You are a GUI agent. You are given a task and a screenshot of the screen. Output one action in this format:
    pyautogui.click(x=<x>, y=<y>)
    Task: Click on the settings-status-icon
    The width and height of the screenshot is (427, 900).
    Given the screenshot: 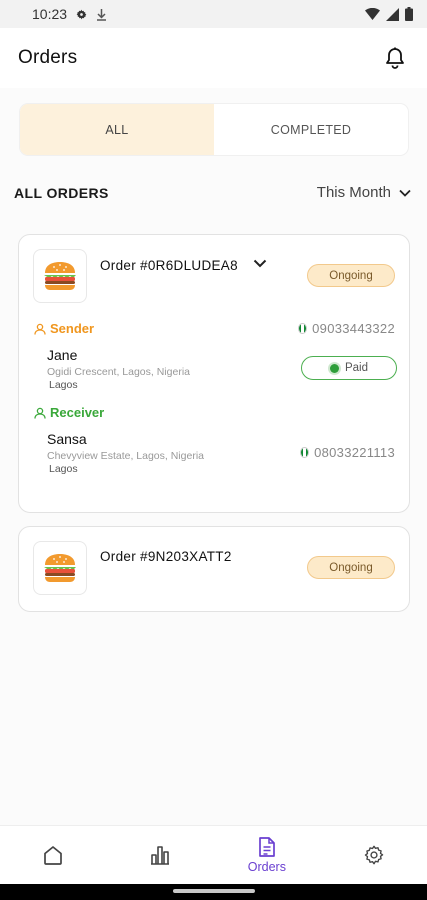 What is the action you would take?
    pyautogui.click(x=81, y=14)
    